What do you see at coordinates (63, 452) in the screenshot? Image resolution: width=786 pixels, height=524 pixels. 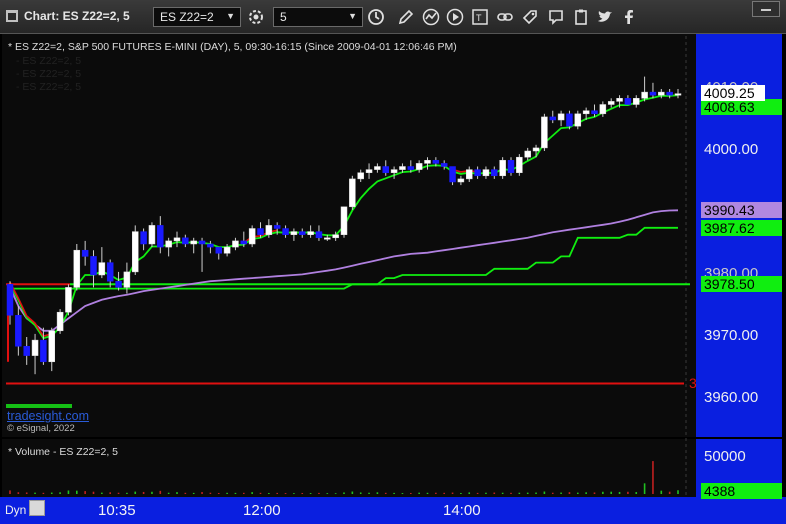 I see `volume-panel-header: * Volume - ES Z22=2, 5` at bounding box center [63, 452].